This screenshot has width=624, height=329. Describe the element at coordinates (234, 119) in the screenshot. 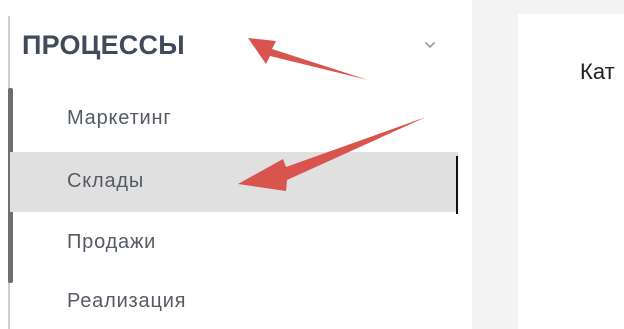

I see `sidebar-item-marketing: Маркетинг` at that location.